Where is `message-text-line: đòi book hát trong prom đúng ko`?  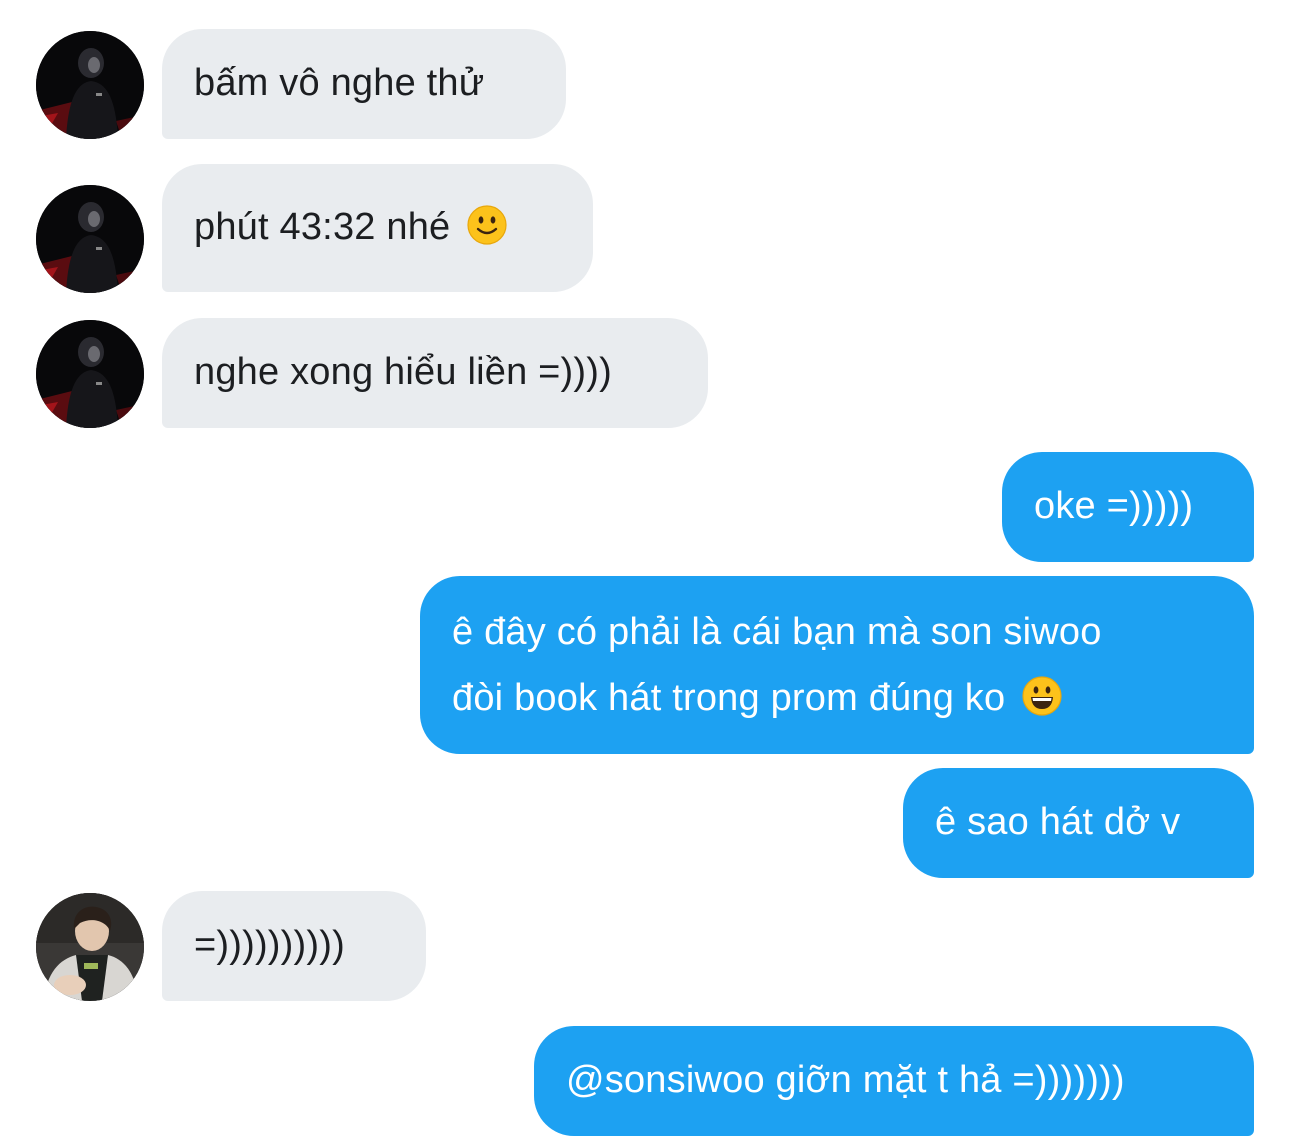
message-text-line: đòi book hát trong prom đúng ko is located at coordinates (837, 698).